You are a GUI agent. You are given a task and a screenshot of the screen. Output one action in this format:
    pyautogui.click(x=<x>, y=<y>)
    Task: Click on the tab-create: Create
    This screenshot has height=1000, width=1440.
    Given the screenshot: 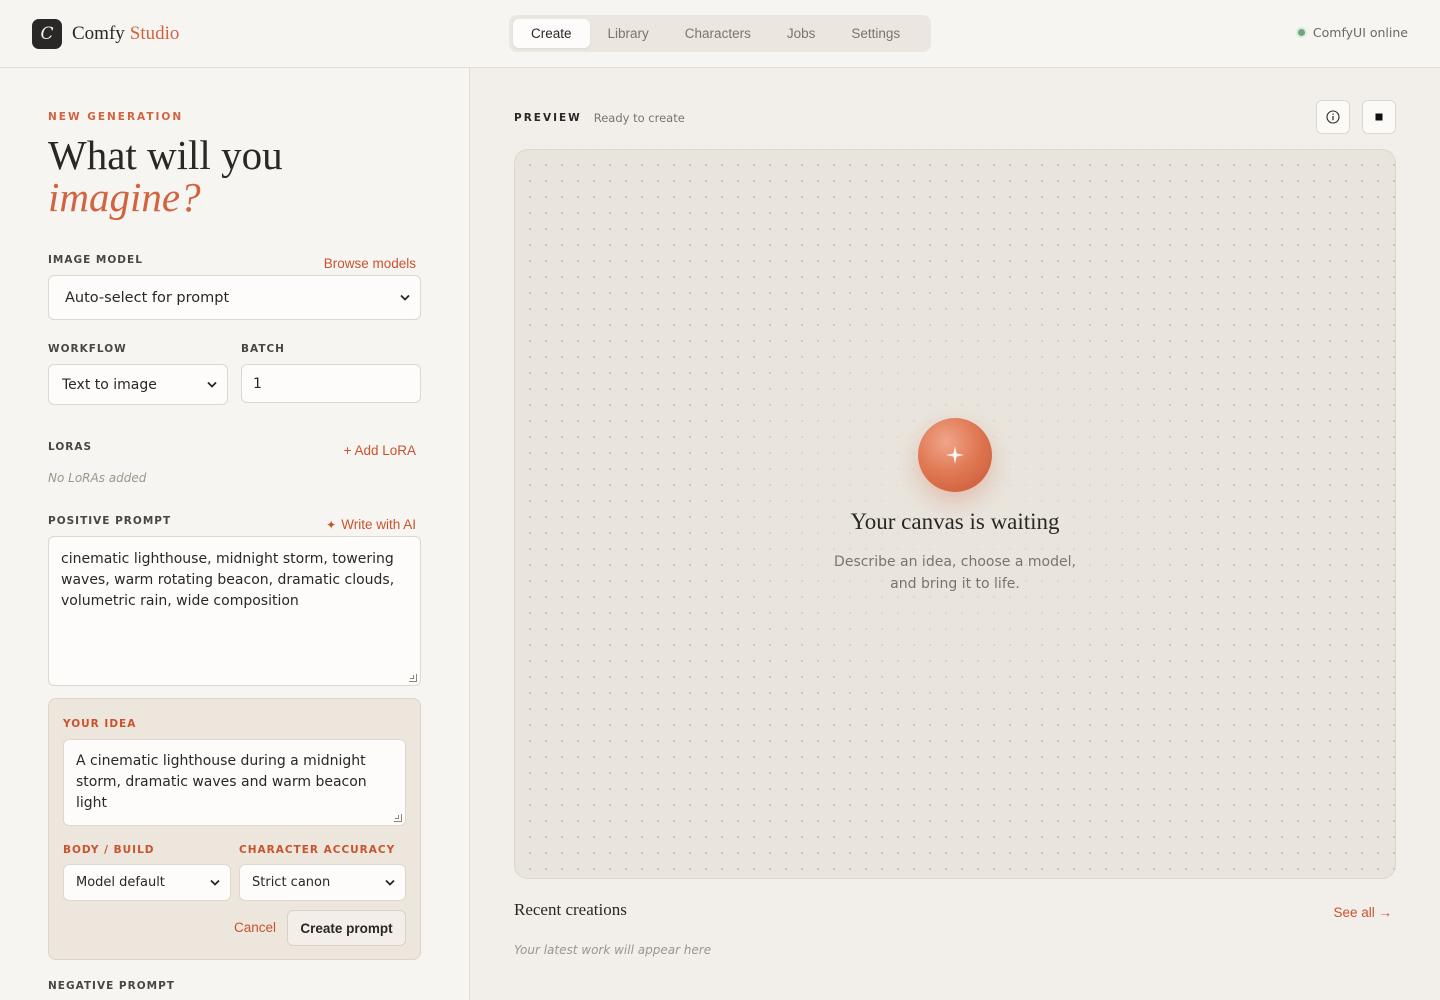 What is the action you would take?
    pyautogui.click(x=551, y=33)
    